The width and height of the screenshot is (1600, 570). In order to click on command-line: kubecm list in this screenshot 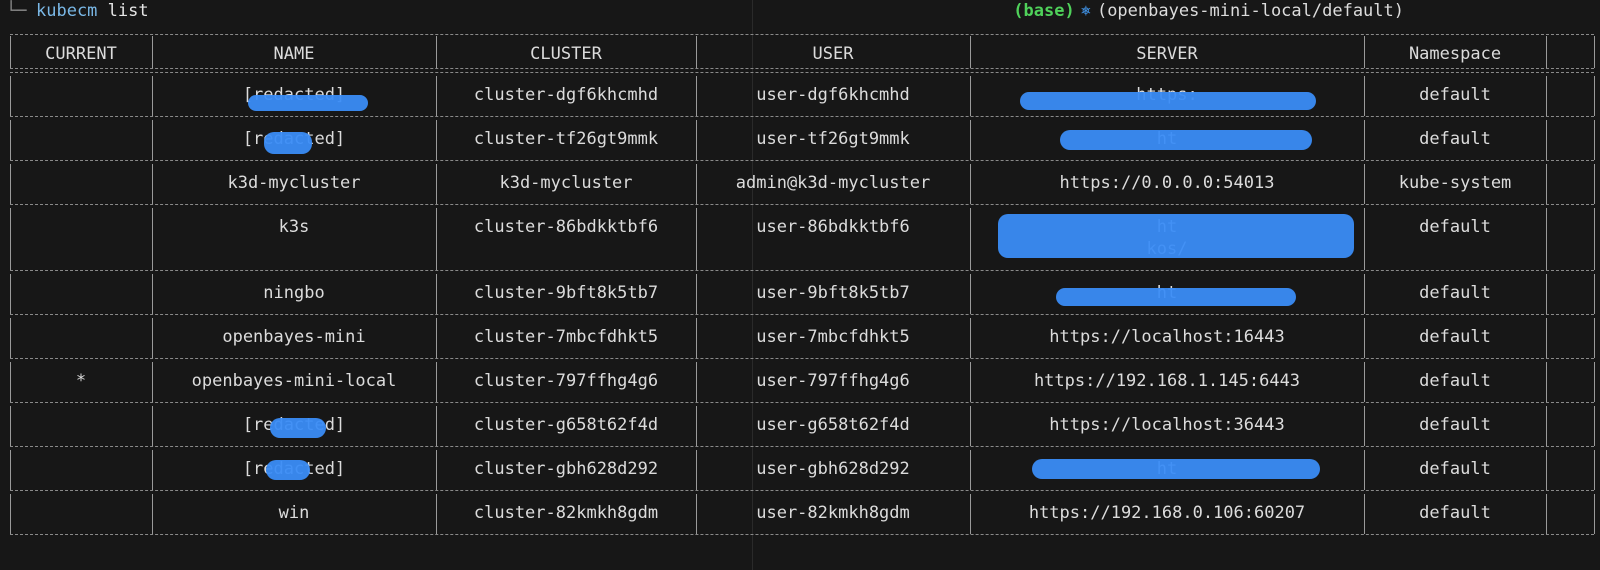, I will do `click(92, 11)`.